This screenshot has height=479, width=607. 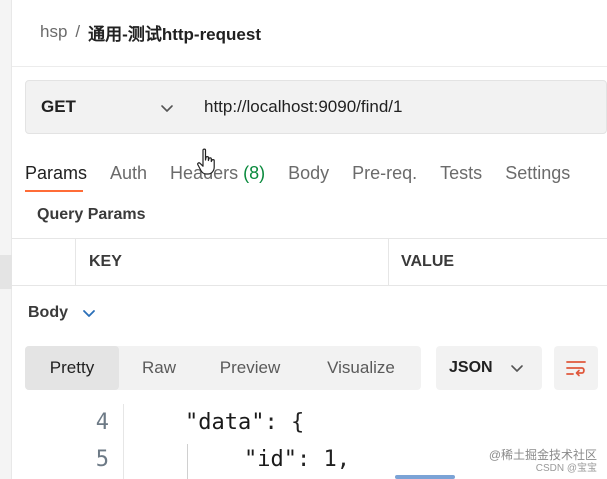 What do you see at coordinates (74, 441) in the screenshot?
I see `line-number-gutter: 4 5` at bounding box center [74, 441].